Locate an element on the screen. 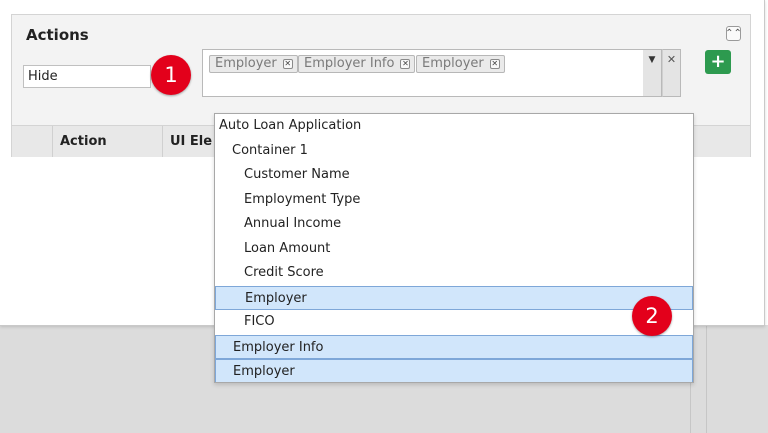  dropdown-option-label: Loan Amount is located at coordinates (287, 248).